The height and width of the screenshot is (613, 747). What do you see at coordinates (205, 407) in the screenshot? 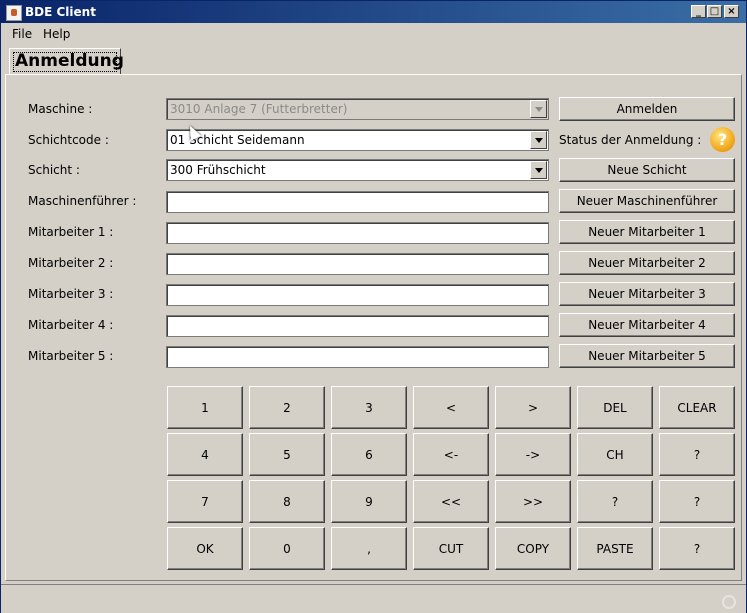
I see `keypad-key-r1-c1: 1` at bounding box center [205, 407].